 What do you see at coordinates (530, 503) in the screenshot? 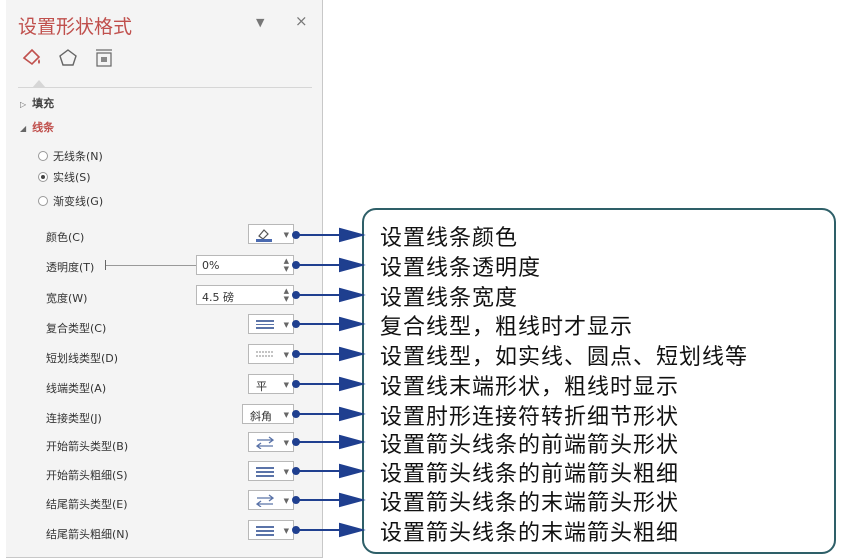
I see `annotation-end-arrow-type: 设置箭头线条的末端箭头形状` at bounding box center [530, 503].